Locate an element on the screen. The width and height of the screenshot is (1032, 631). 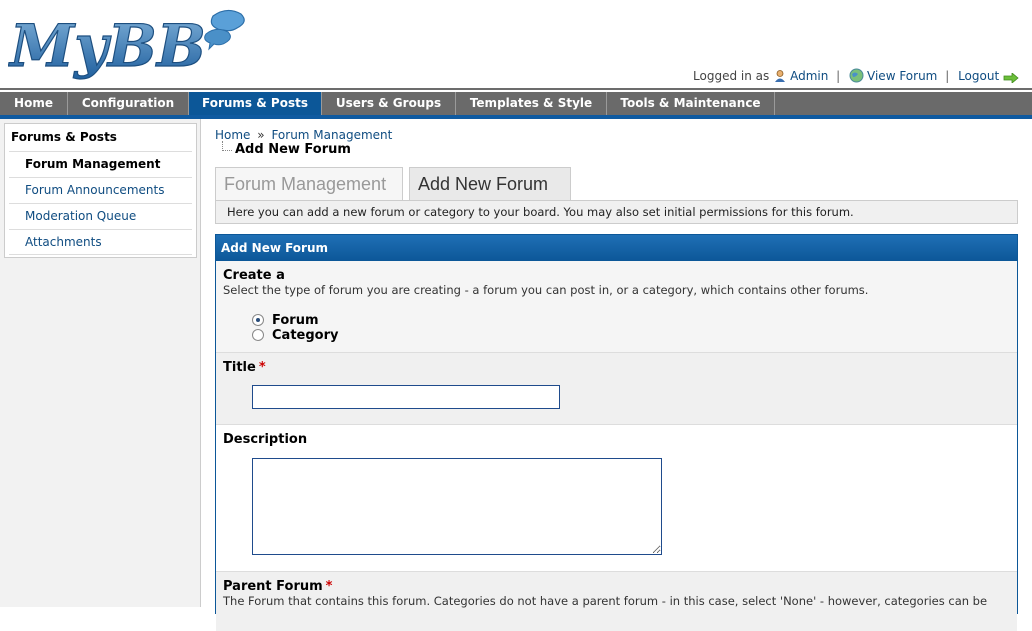
radio-option-category: Category is located at coordinates (295, 335).